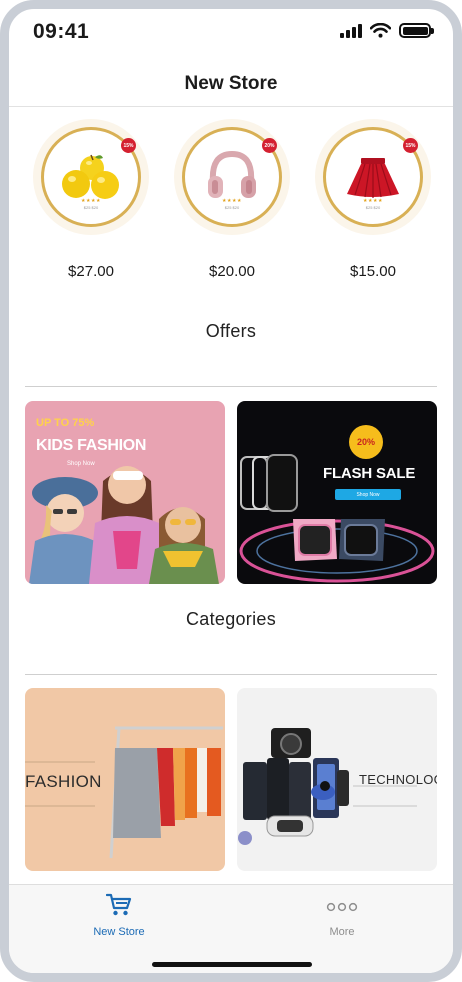  I want to click on kids-illustration, so click(124, 525).